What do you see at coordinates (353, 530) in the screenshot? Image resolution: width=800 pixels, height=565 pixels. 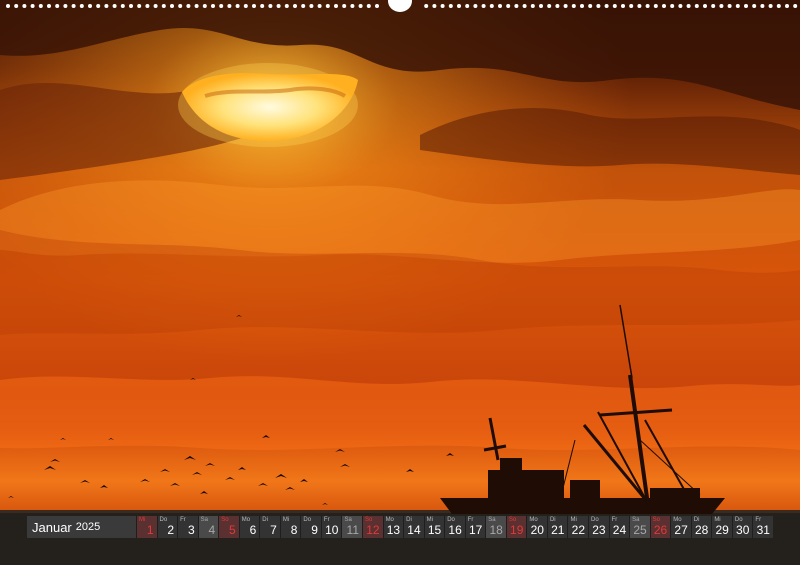 I see `day-number: 11` at bounding box center [353, 530].